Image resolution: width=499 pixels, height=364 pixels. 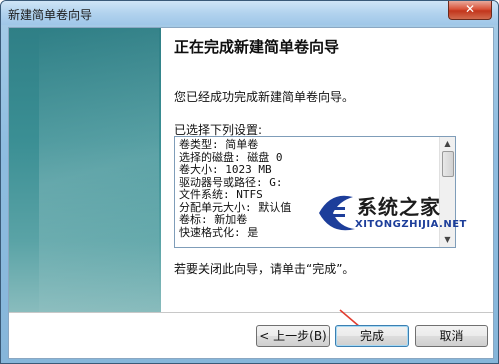 What do you see at coordinates (264, 269) in the screenshot?
I see `close-instruction: 若要关闭此向导，请单击“完成”。` at bounding box center [264, 269].